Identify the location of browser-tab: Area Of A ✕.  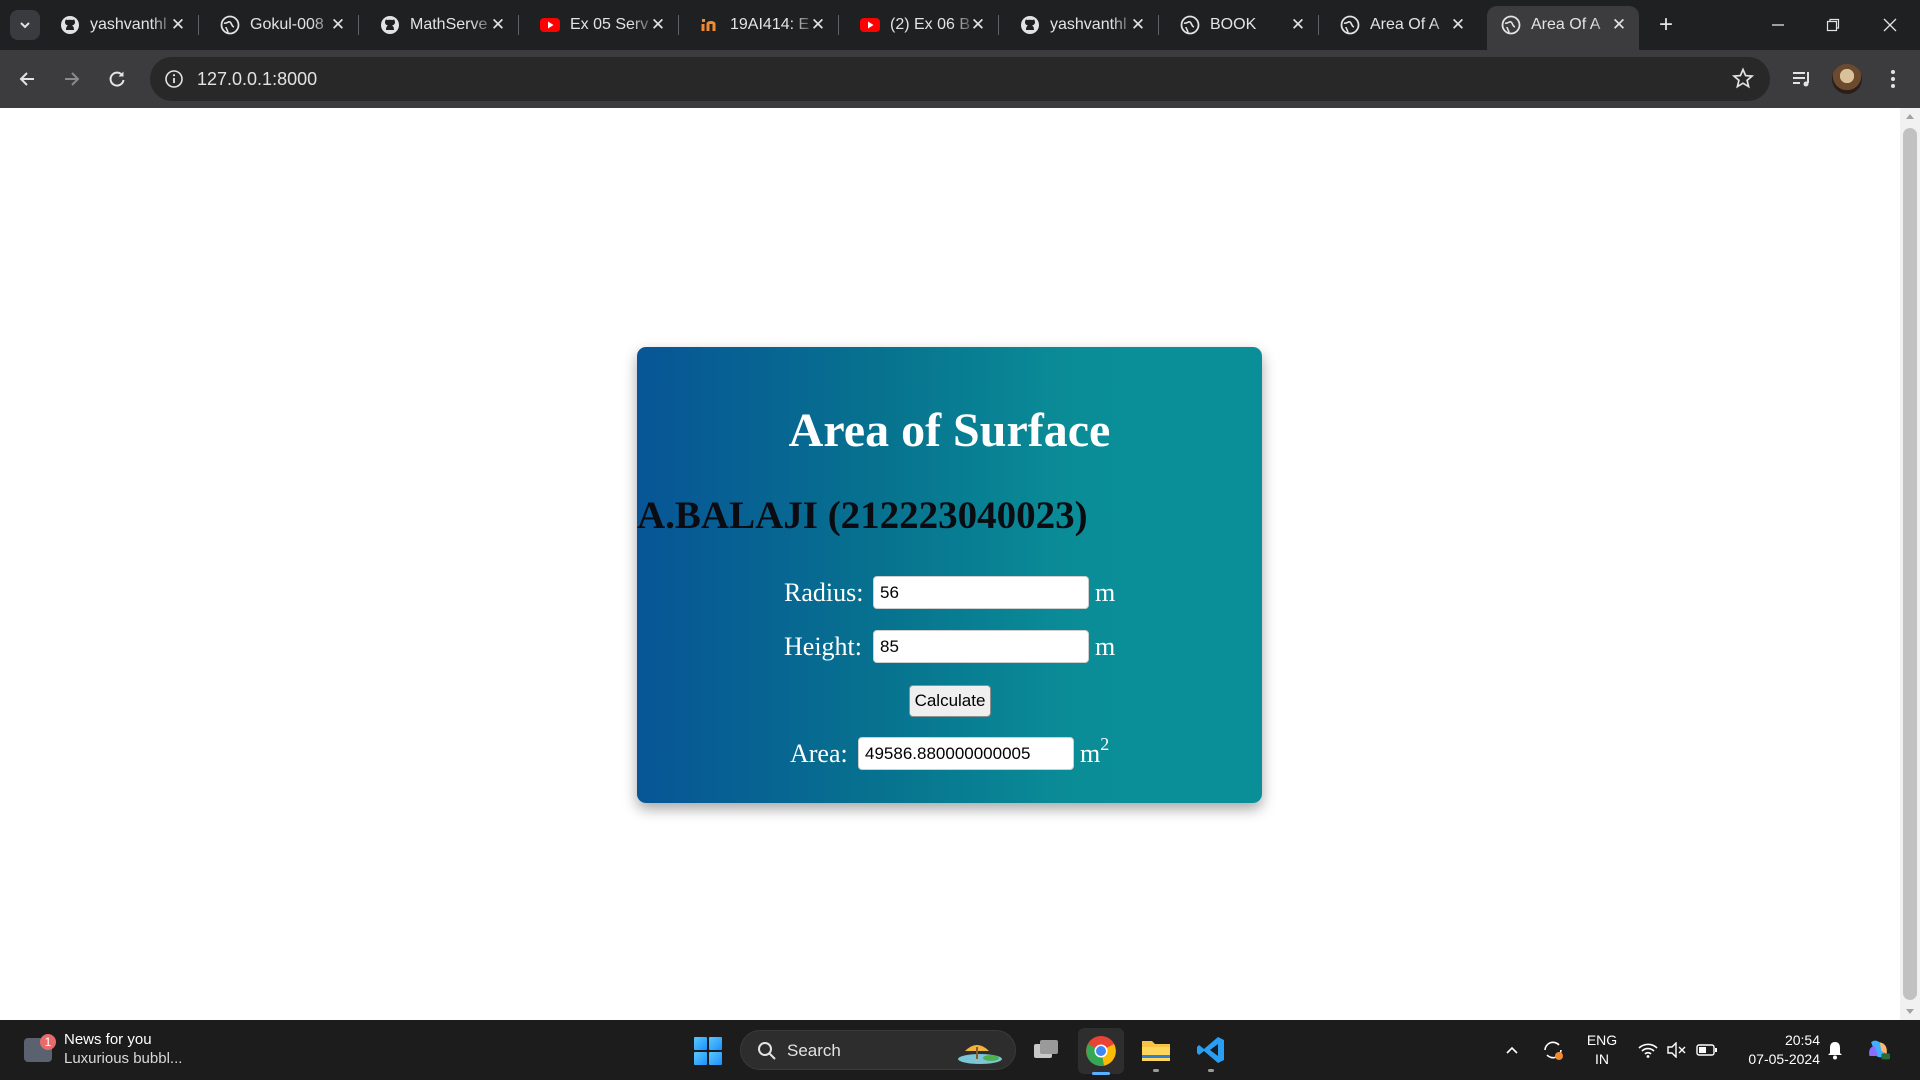
(1402, 25).